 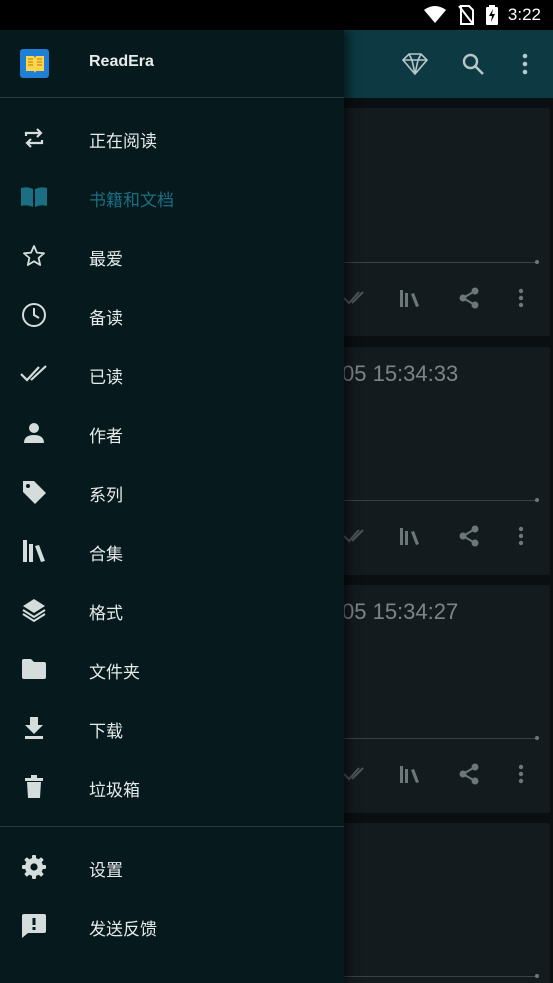 What do you see at coordinates (172, 137) in the screenshot?
I see `nav-item-reading-now: 正在阅读` at bounding box center [172, 137].